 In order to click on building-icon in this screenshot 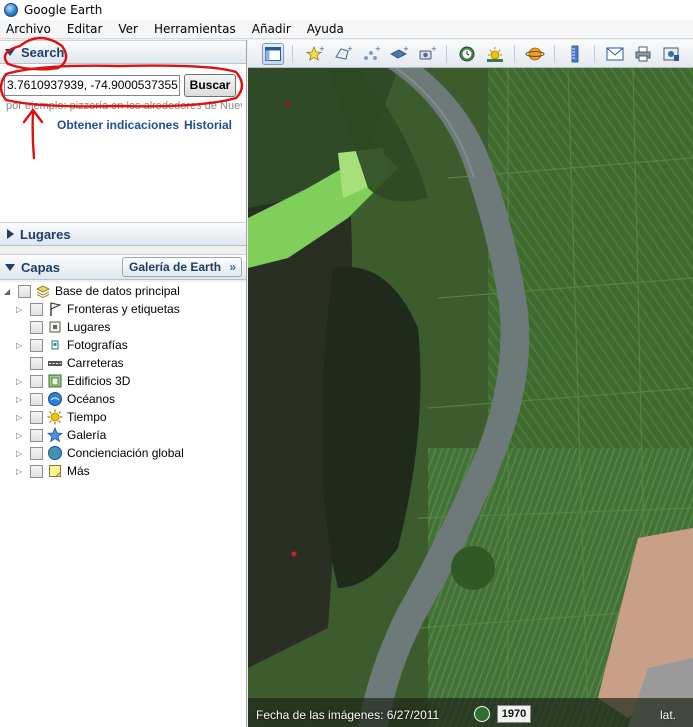, I will do `click(55, 381)`.